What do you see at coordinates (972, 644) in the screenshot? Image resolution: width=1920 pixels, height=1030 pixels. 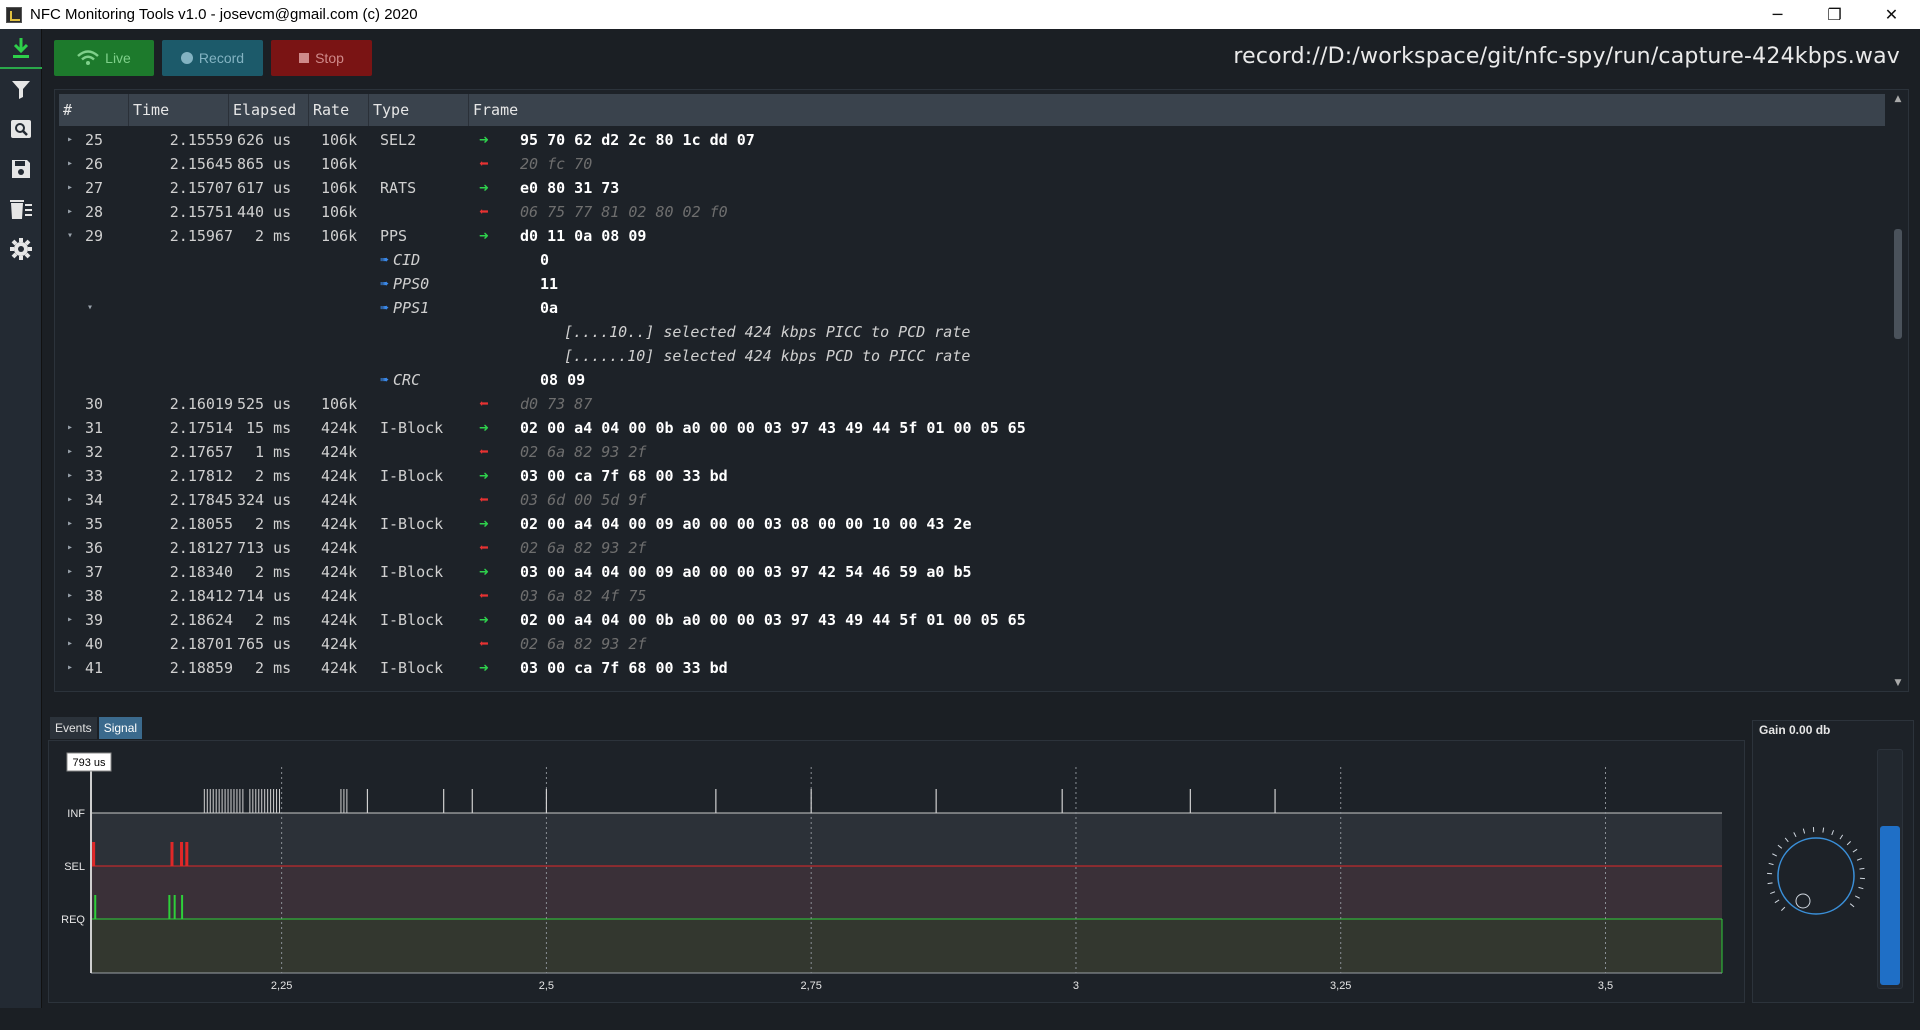 I see `table-row: ▸ 40 2.18701 765 us 424k ⬅ 02 6a 82 93 2f` at bounding box center [972, 644].